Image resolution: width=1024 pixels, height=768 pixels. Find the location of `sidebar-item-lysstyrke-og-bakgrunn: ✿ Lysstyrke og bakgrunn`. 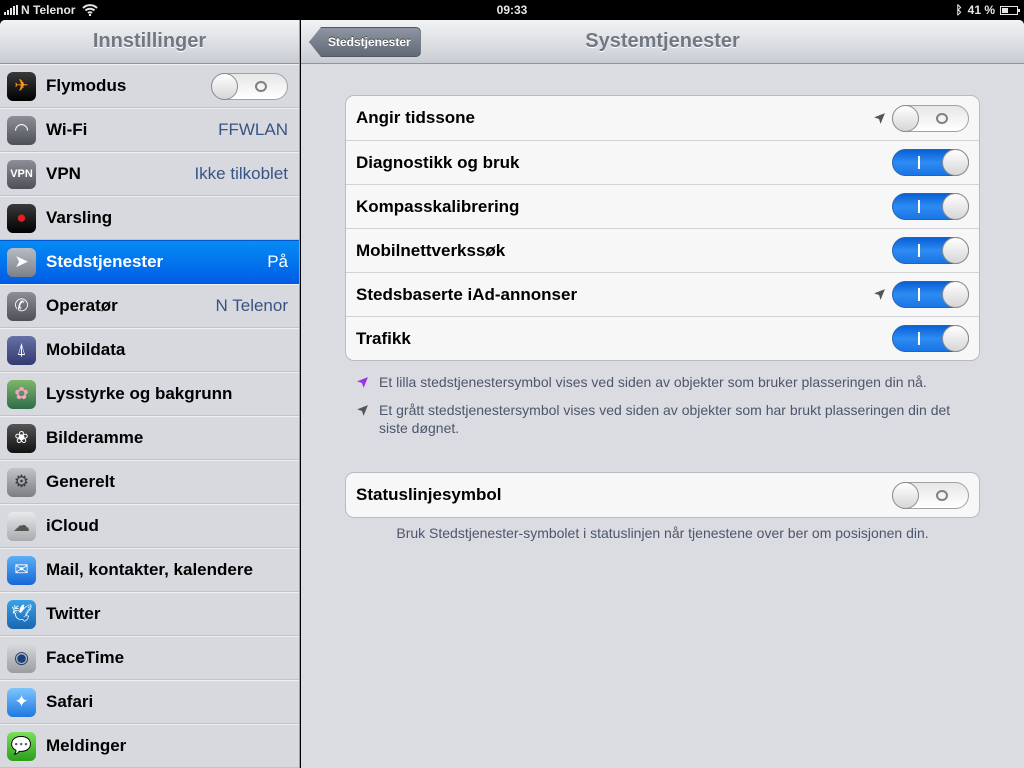

sidebar-item-lysstyrke-og-bakgrunn: ✿ Lysstyrke og bakgrunn is located at coordinates (149, 394).